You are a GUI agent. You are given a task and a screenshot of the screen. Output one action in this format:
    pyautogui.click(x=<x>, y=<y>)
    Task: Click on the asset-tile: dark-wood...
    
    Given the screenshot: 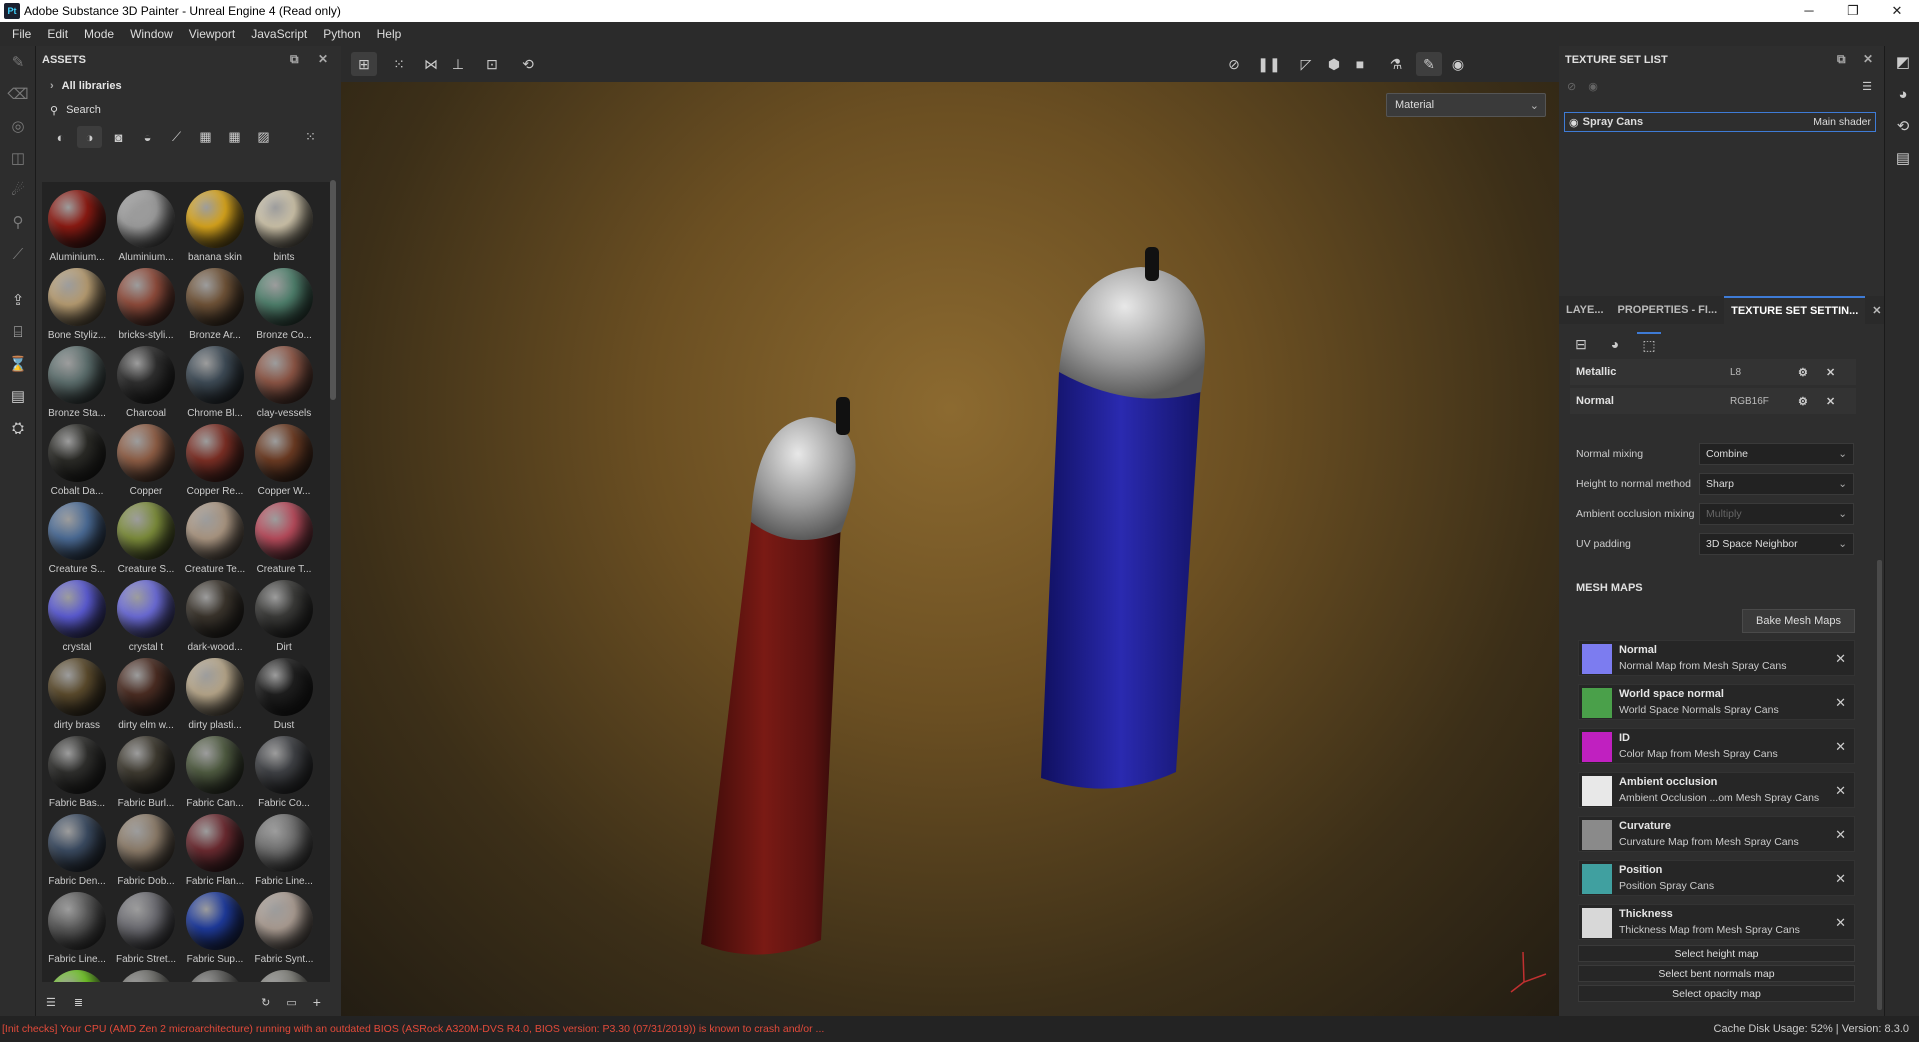 What is the action you would take?
    pyautogui.click(x=215, y=615)
    